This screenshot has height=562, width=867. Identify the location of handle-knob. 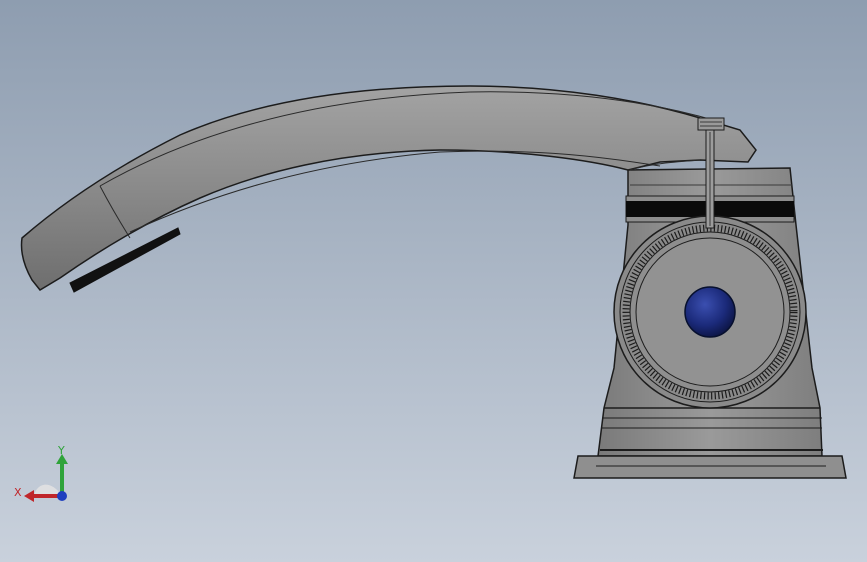
(710, 312).